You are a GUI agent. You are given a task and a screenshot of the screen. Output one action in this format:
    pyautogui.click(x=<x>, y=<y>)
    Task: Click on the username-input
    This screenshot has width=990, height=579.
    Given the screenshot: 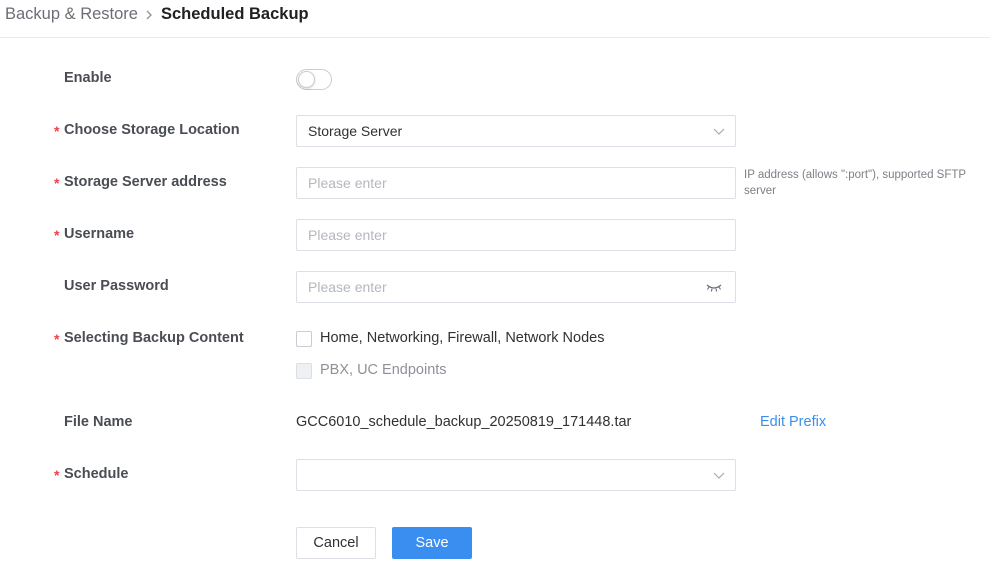 What is the action you would take?
    pyautogui.click(x=516, y=235)
    